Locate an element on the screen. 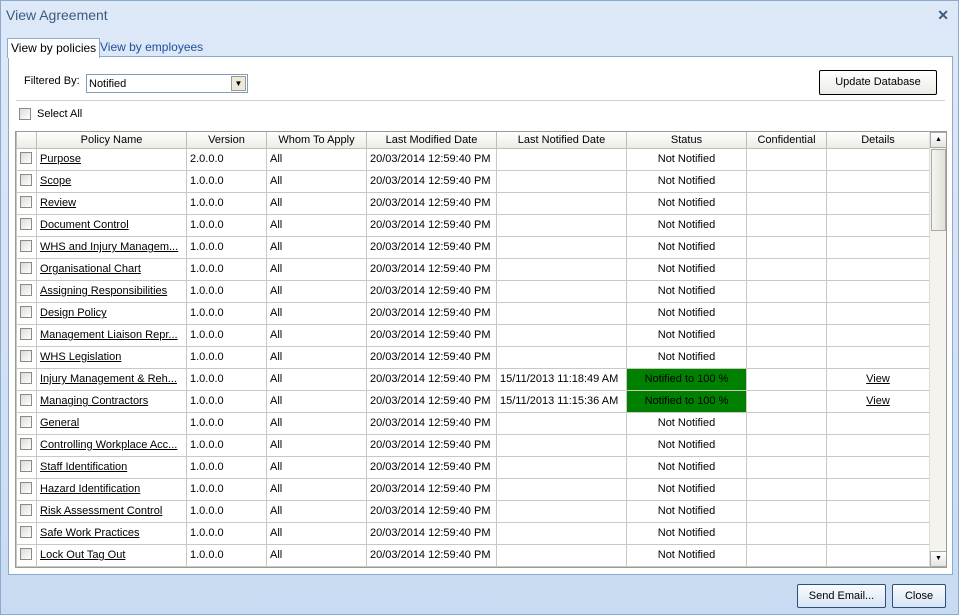  select-all: Select All is located at coordinates (50, 114).